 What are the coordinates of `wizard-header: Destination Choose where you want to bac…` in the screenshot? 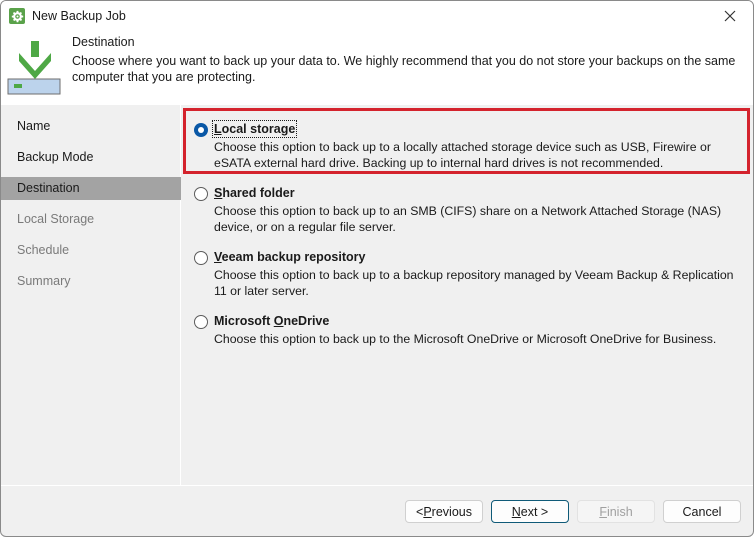 It's located at (377, 68).